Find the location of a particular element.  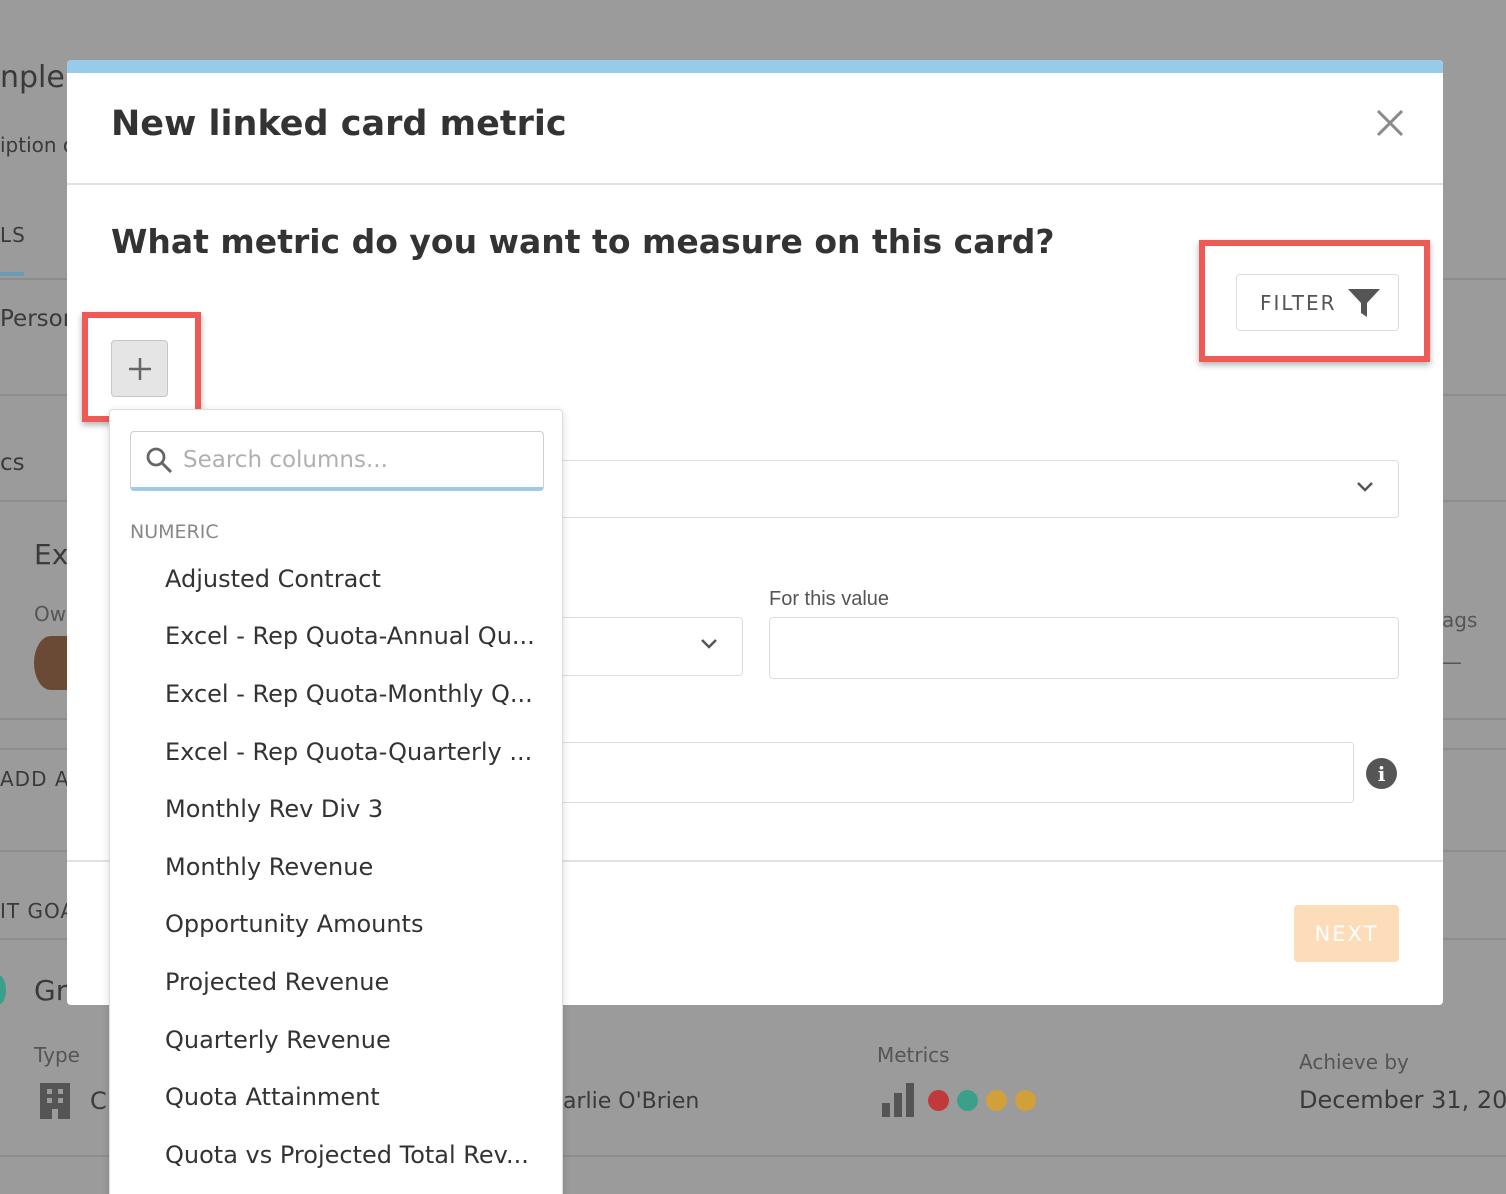

filter-button-label: FILTER is located at coordinates (1298, 302).